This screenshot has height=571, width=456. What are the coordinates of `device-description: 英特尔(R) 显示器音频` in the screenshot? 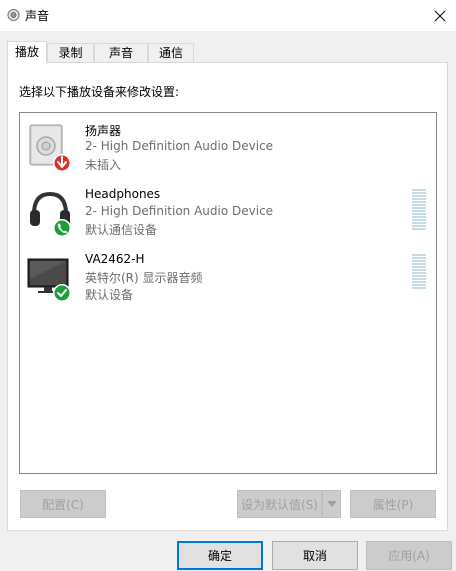 It's located at (144, 278).